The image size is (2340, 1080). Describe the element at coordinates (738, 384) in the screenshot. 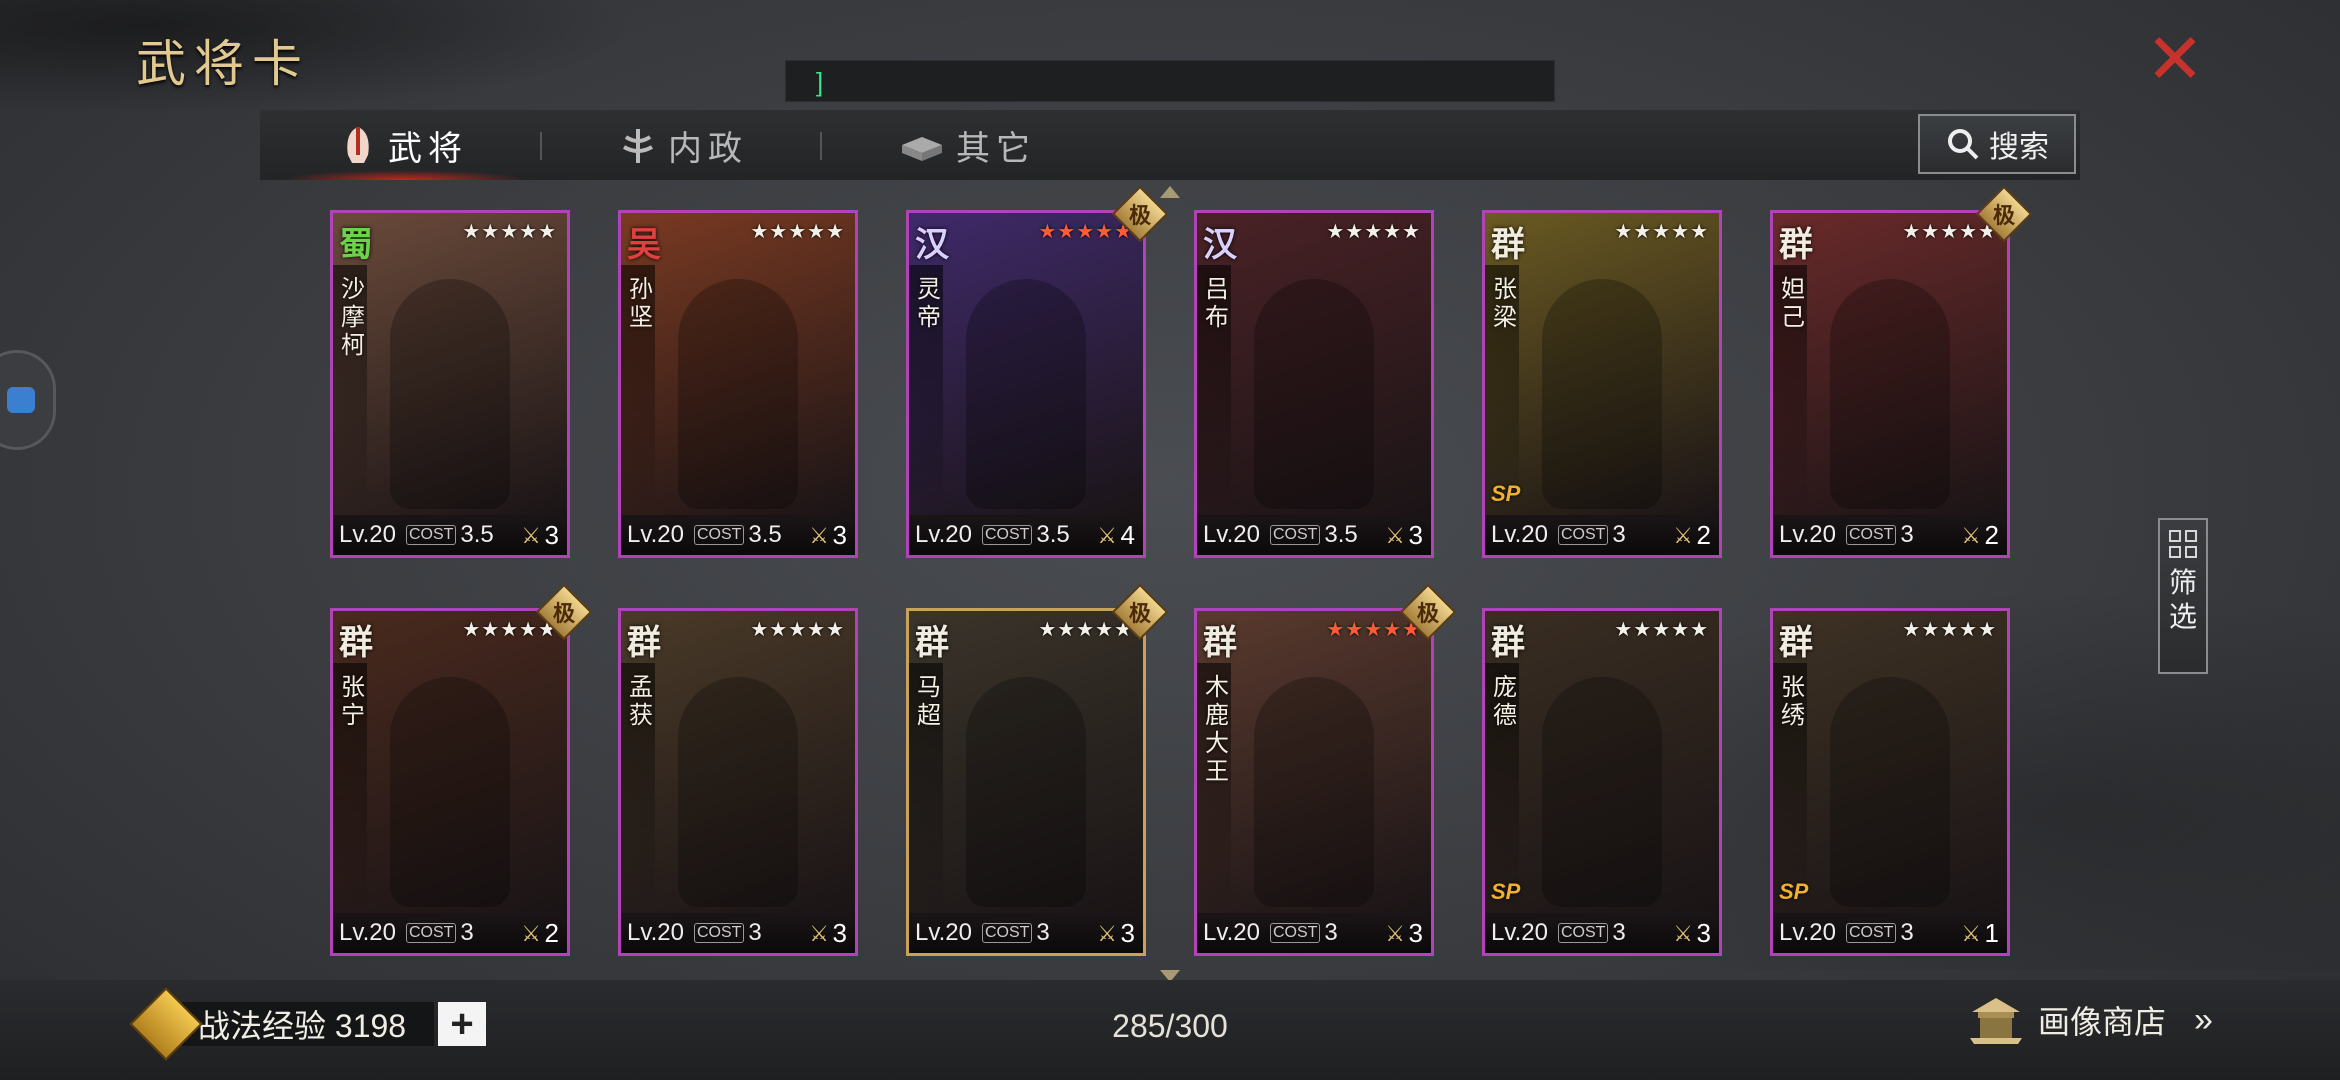

I see `general-card: 吴 孙坚 ★★★★★ Lv.20 COST 3.5 ⚔ 3` at that location.